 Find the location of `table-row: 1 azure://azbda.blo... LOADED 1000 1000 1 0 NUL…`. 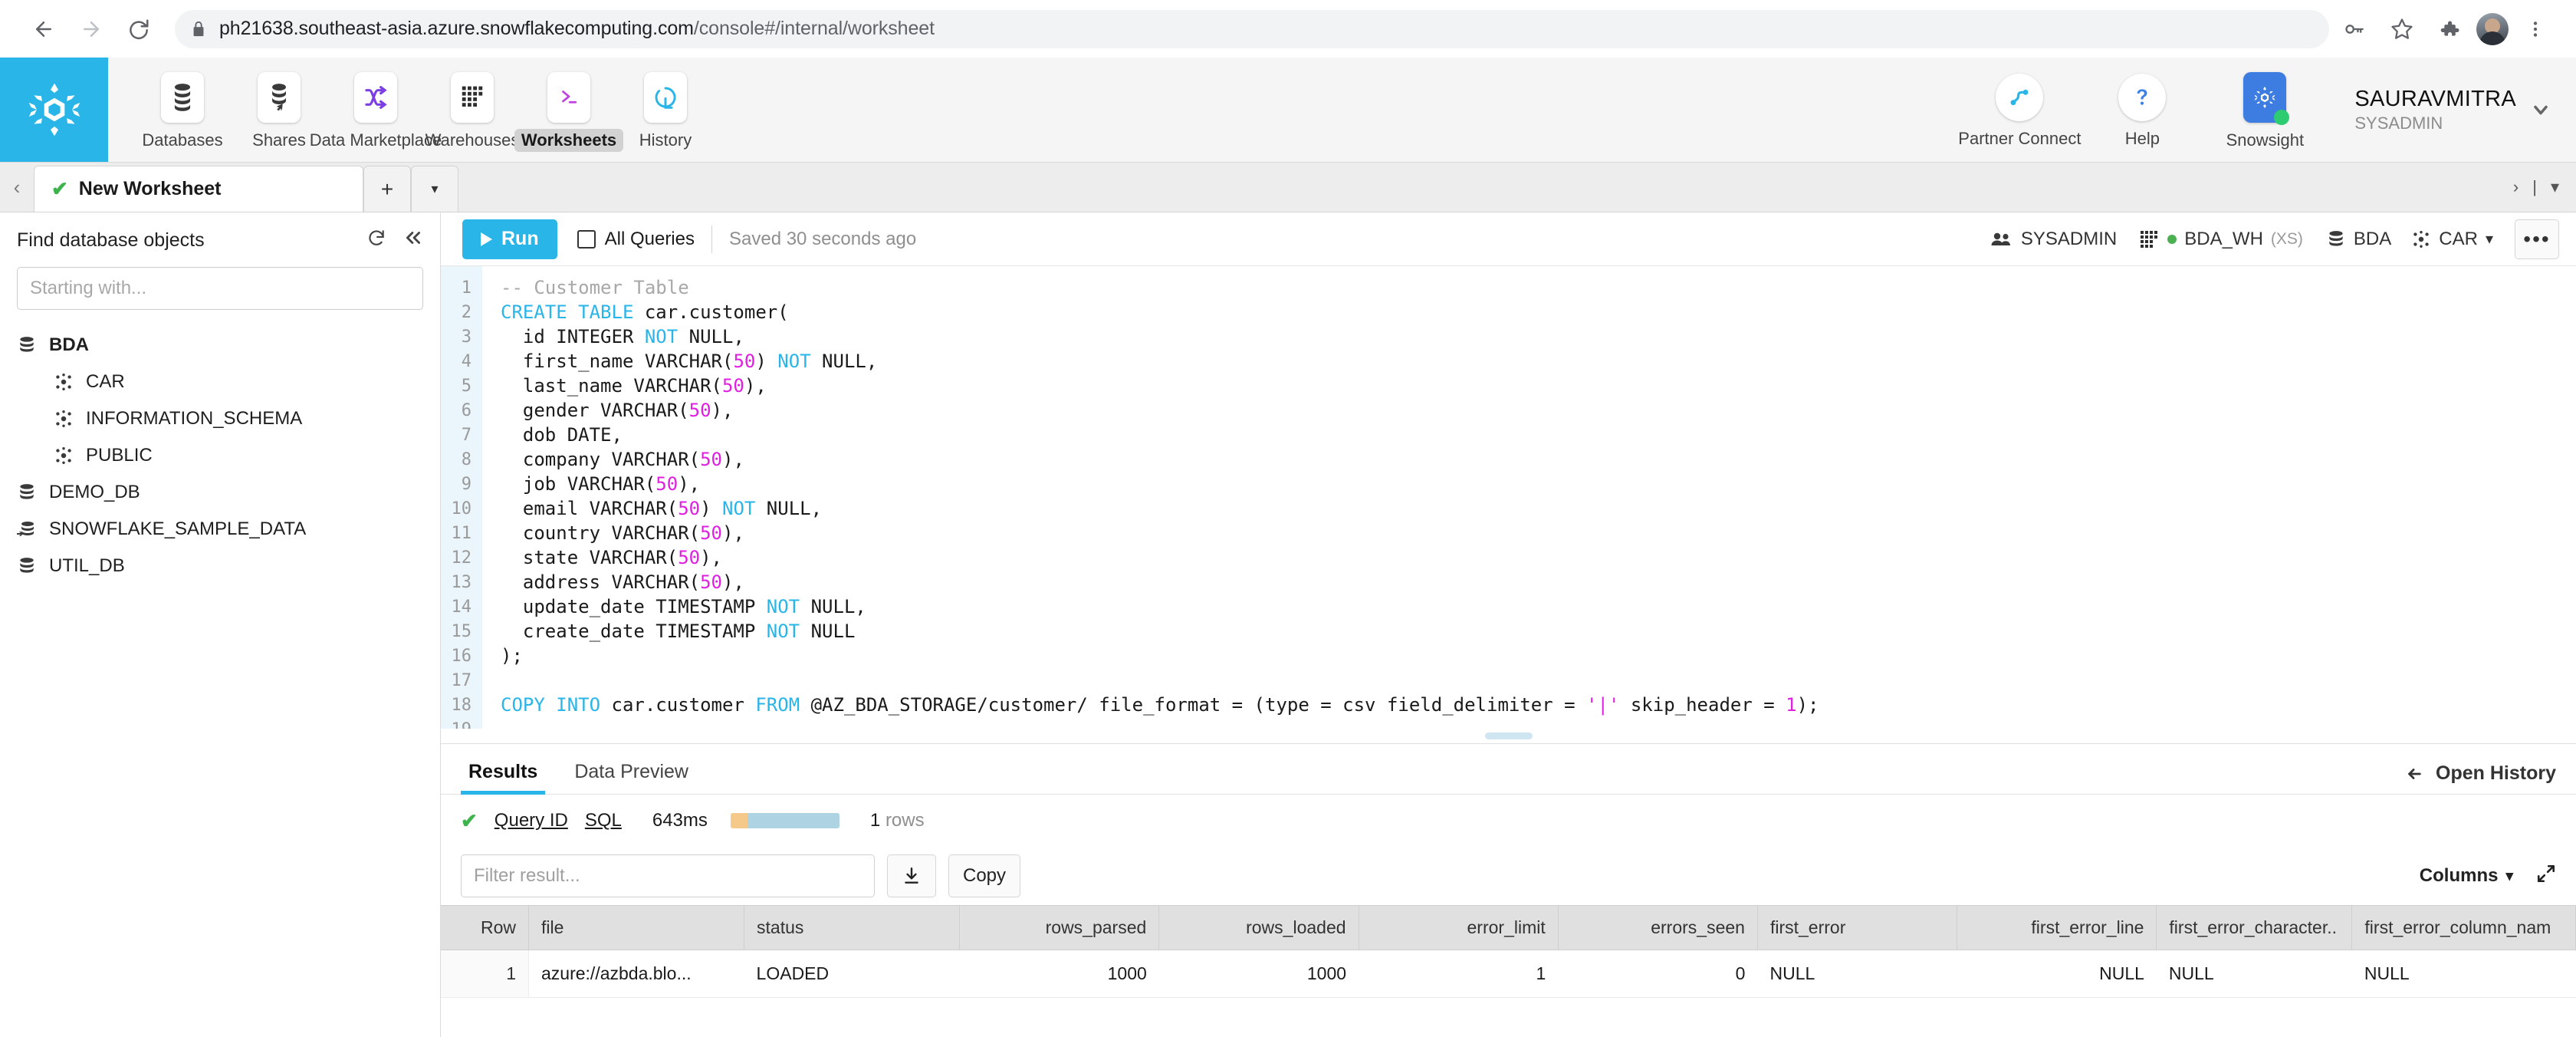

table-row: 1 azure://azbda.blo... LOADED 1000 1000 1 0 NUL… is located at coordinates (1509, 974).